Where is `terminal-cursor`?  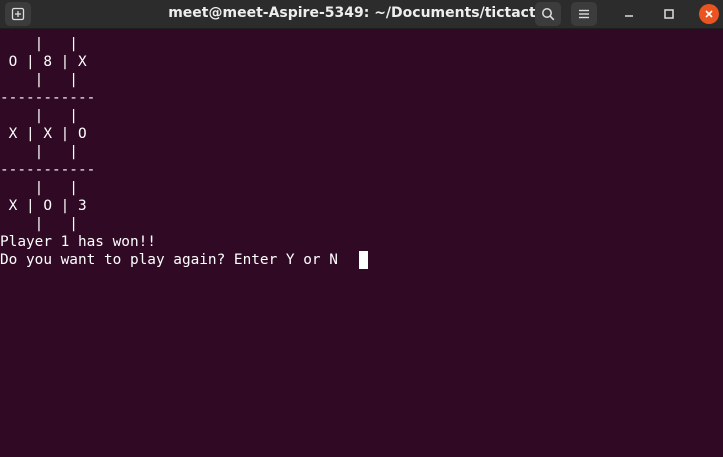
terminal-cursor is located at coordinates (363, 260).